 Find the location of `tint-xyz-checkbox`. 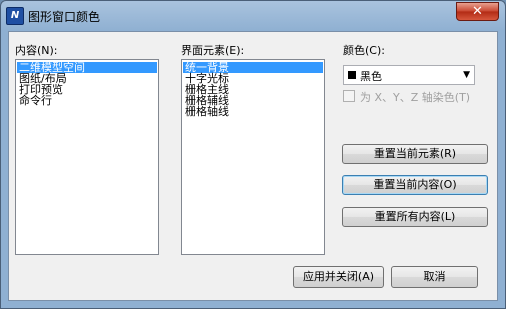

tint-xyz-checkbox is located at coordinates (349, 96).